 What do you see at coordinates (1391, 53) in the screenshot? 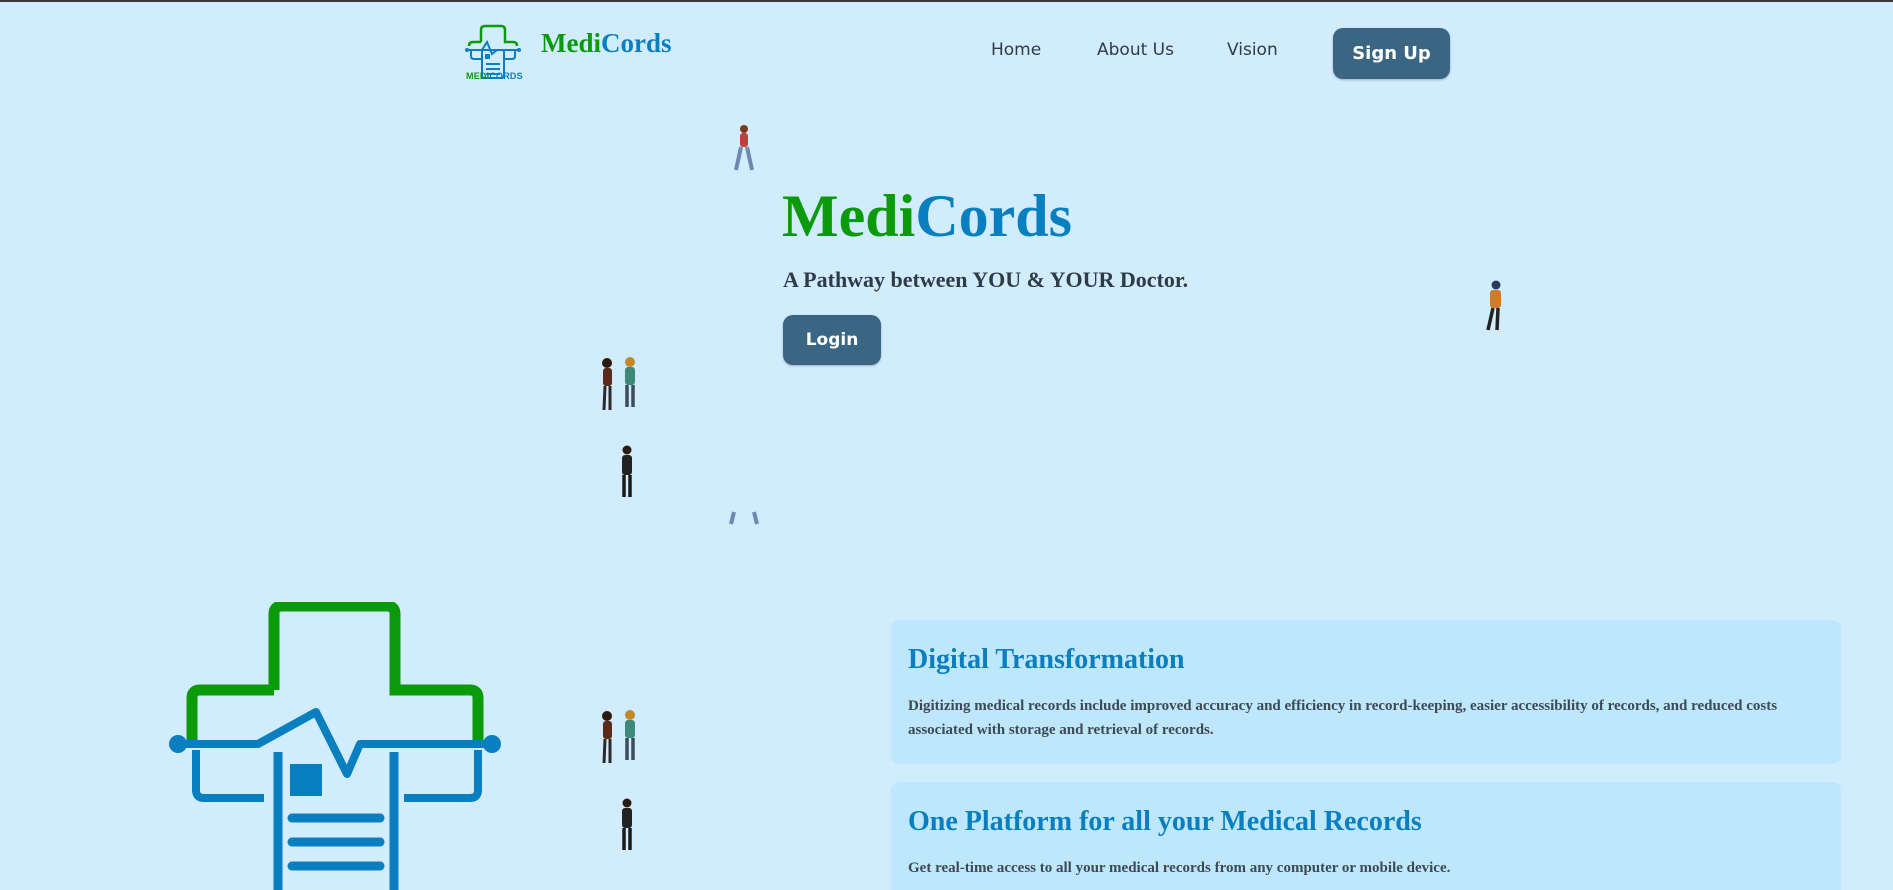
I see `sign-up-button: Sign Up` at bounding box center [1391, 53].